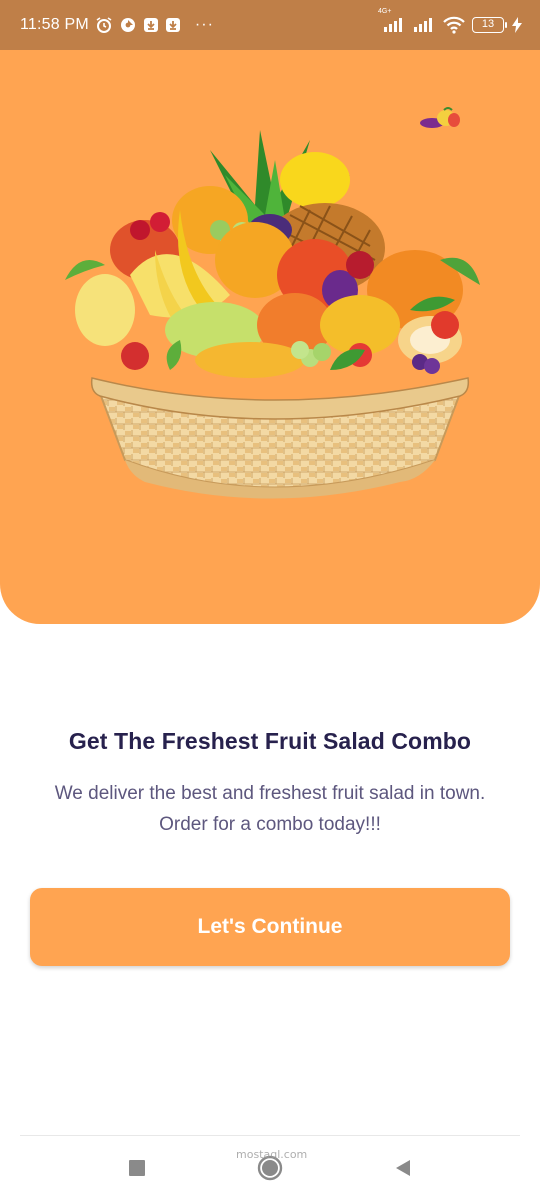 The width and height of the screenshot is (540, 1200). Describe the element at coordinates (117, 25) in the screenshot. I see `status-left: 11:58 PM ···` at that location.